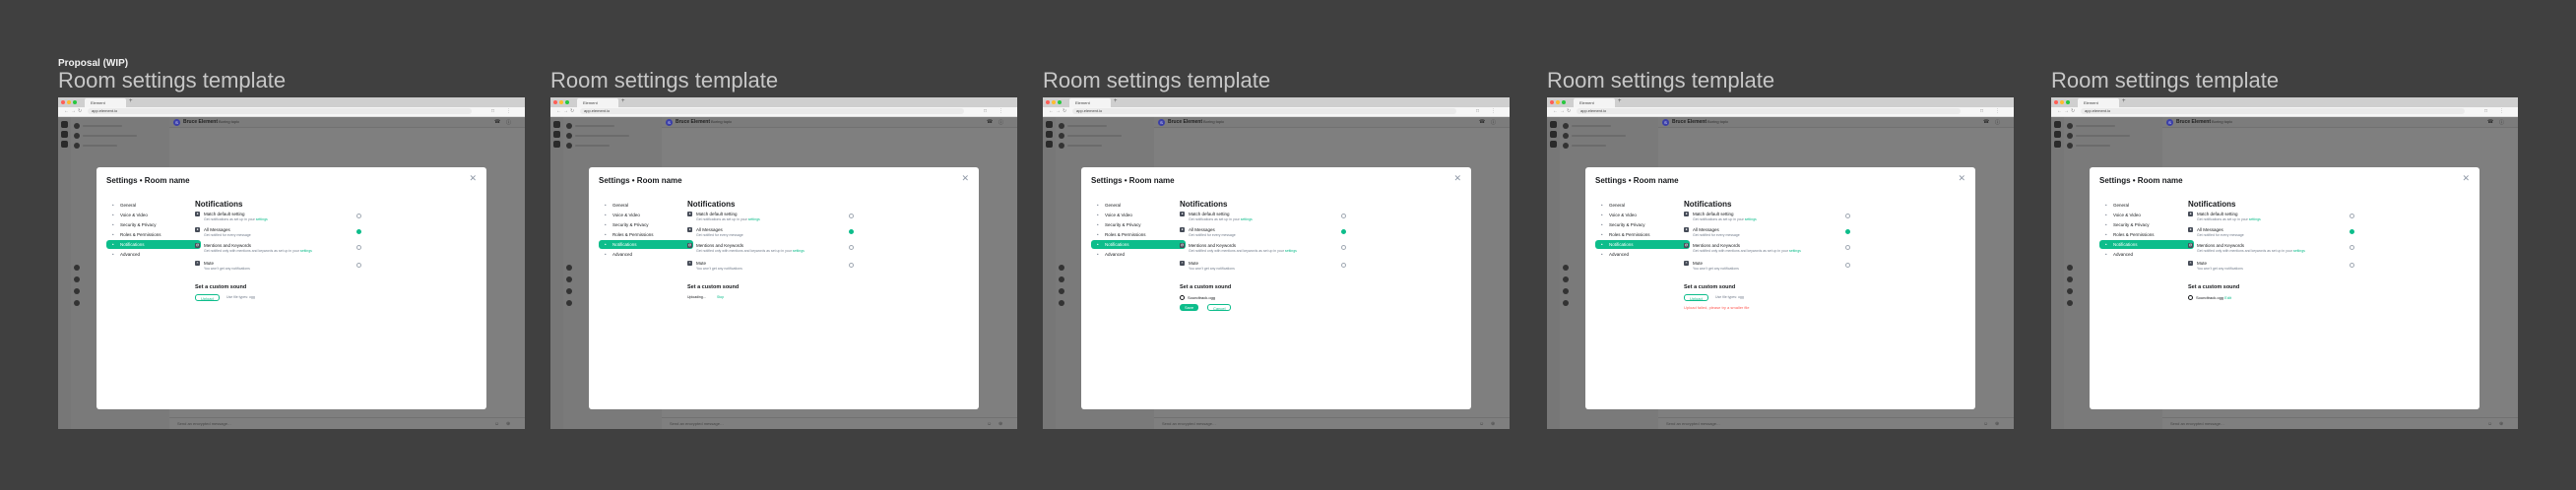 This screenshot has width=2576, height=490. What do you see at coordinates (1343, 231) in the screenshot?
I see `radio-all` at bounding box center [1343, 231].